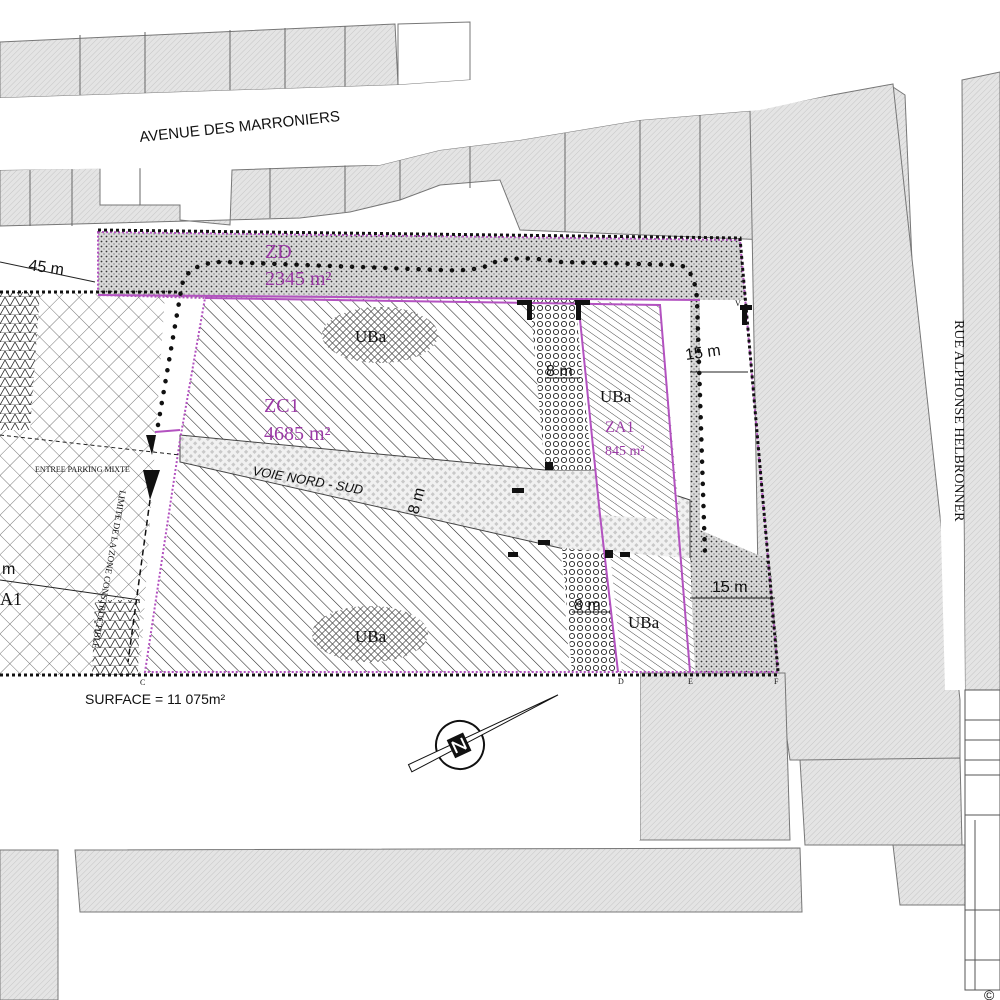 This screenshot has width=1000, height=1000. What do you see at coordinates (958, 421) in the screenshot?
I see `rue-label: RUE ALPHONSE HELBRONNER` at bounding box center [958, 421].